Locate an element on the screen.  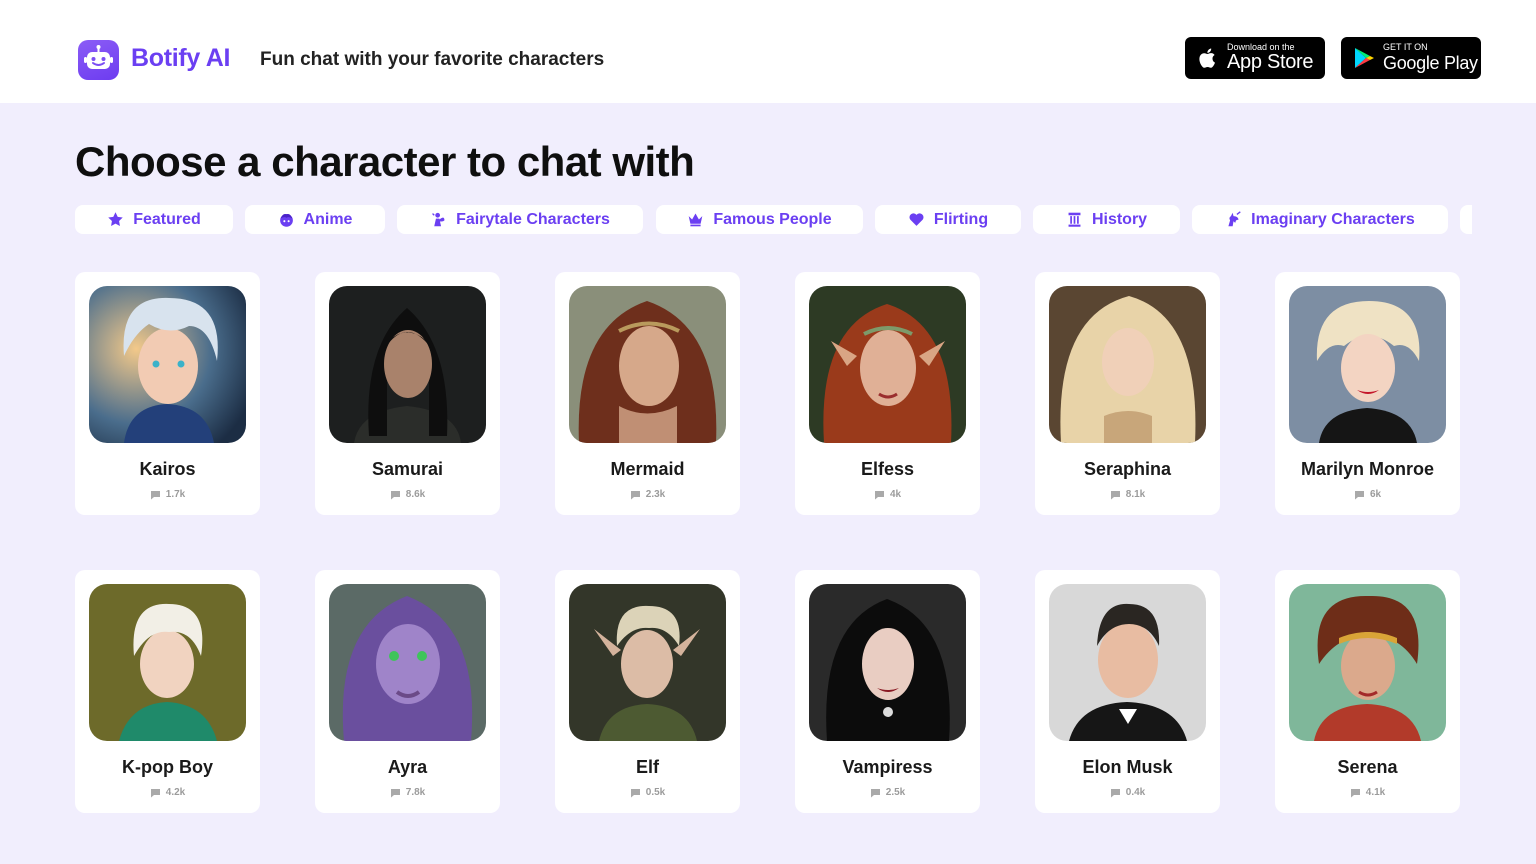
character-avatar-samurai is located at coordinates (407, 364).